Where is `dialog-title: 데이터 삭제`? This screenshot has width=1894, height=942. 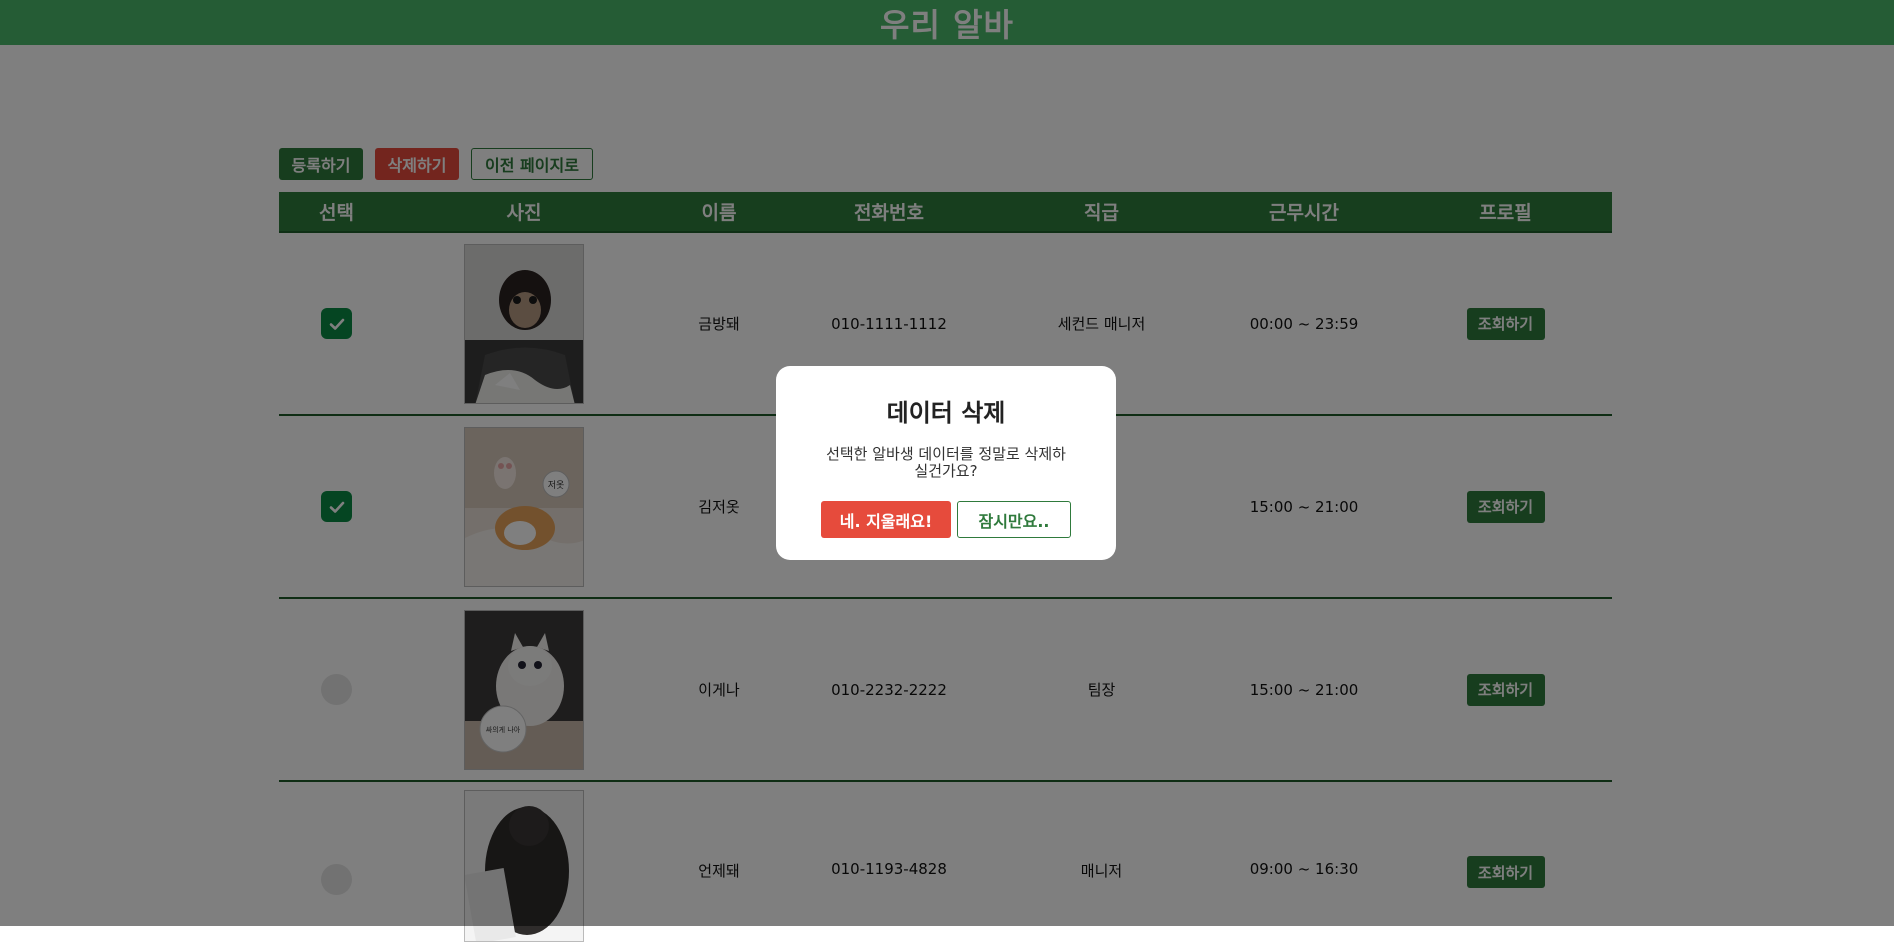 dialog-title: 데이터 삭제 is located at coordinates (946, 413).